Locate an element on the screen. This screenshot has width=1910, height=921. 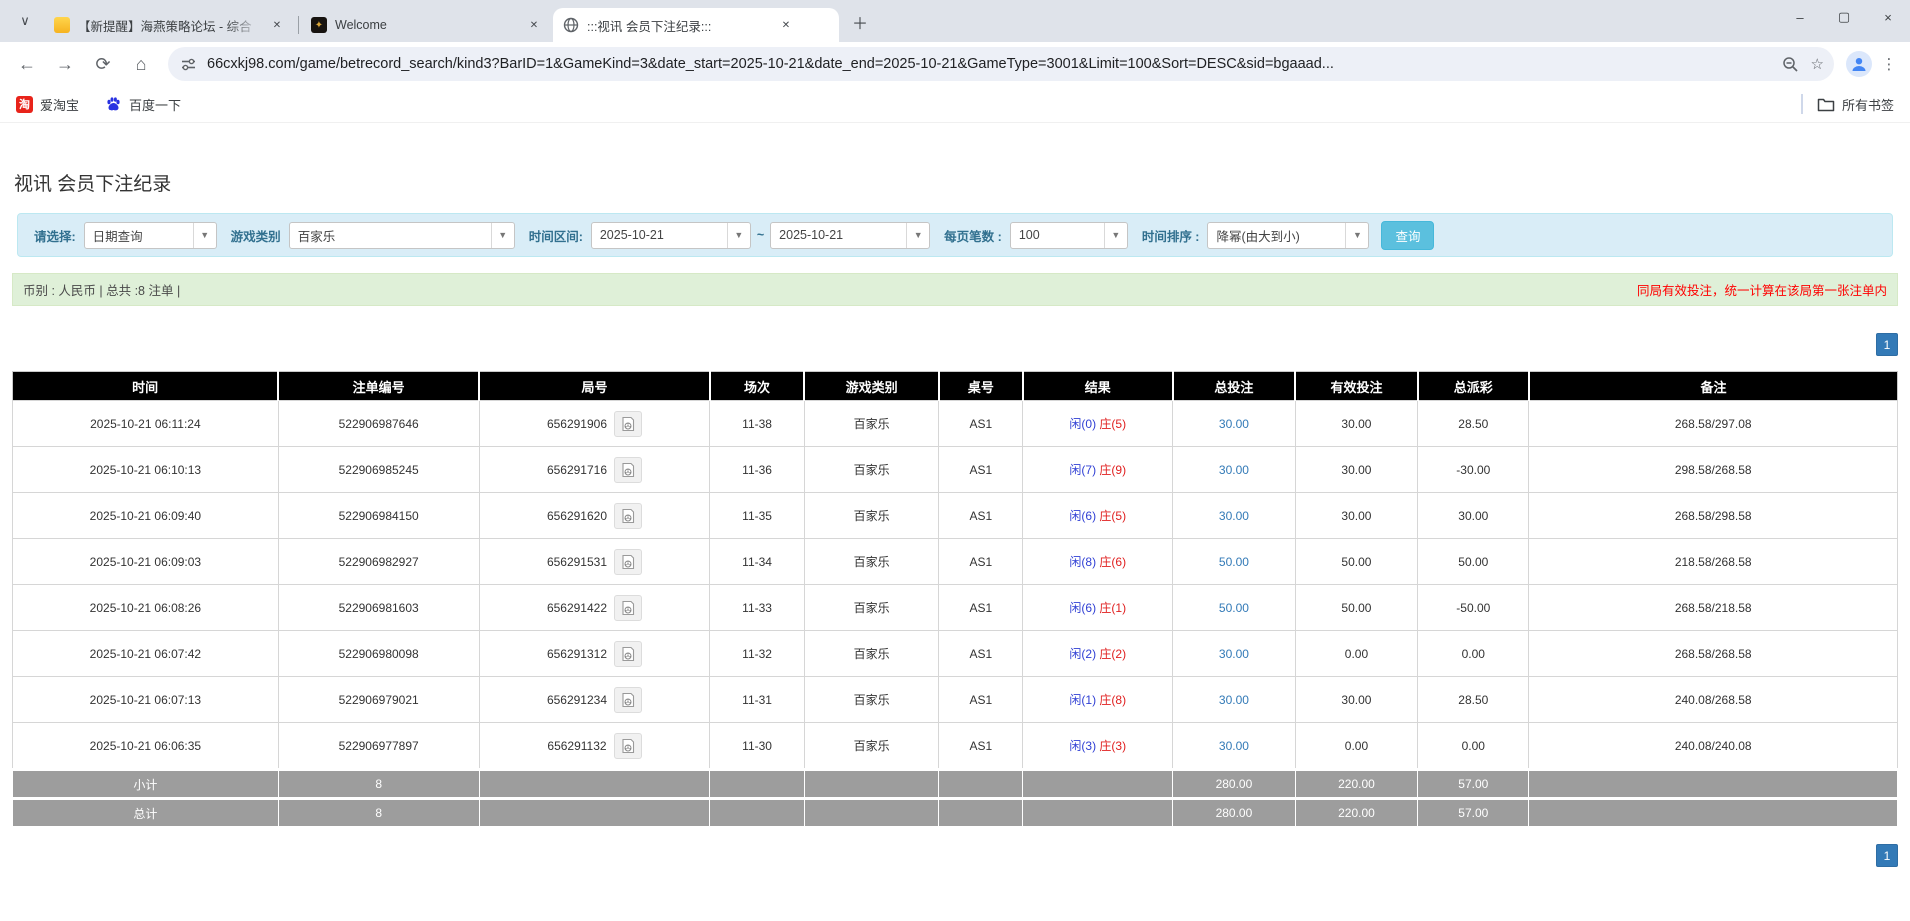
game-type-select: 百家乐 ▼ is located at coordinates (401, 235).